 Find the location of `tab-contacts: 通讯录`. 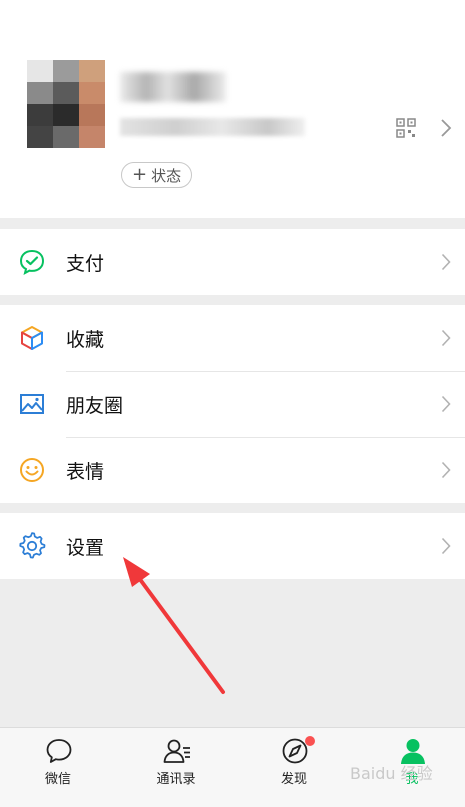

tab-contacts: 通讯录 is located at coordinates (176, 767).